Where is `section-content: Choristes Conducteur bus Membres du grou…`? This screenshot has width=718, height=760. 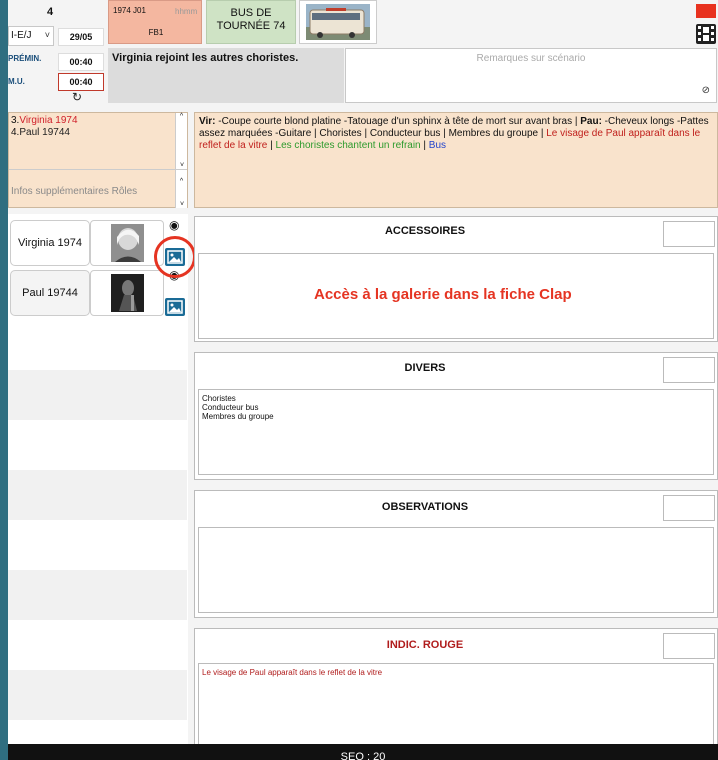
section-content: Choristes Conducteur bus Membres du grou… is located at coordinates (456, 432).